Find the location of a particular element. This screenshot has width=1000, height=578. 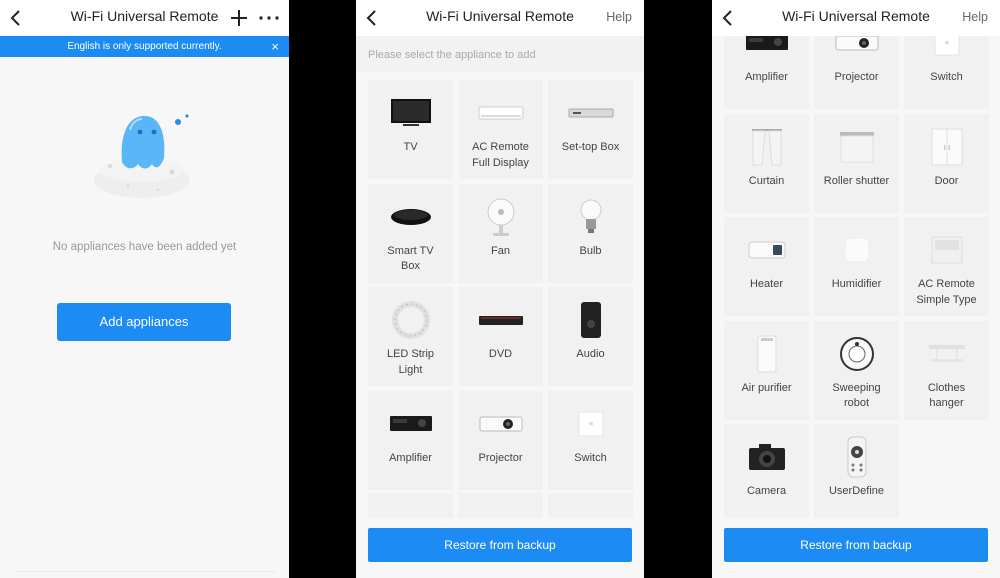

appliance-tile-switch: Switch is located at coordinates (590, 440).